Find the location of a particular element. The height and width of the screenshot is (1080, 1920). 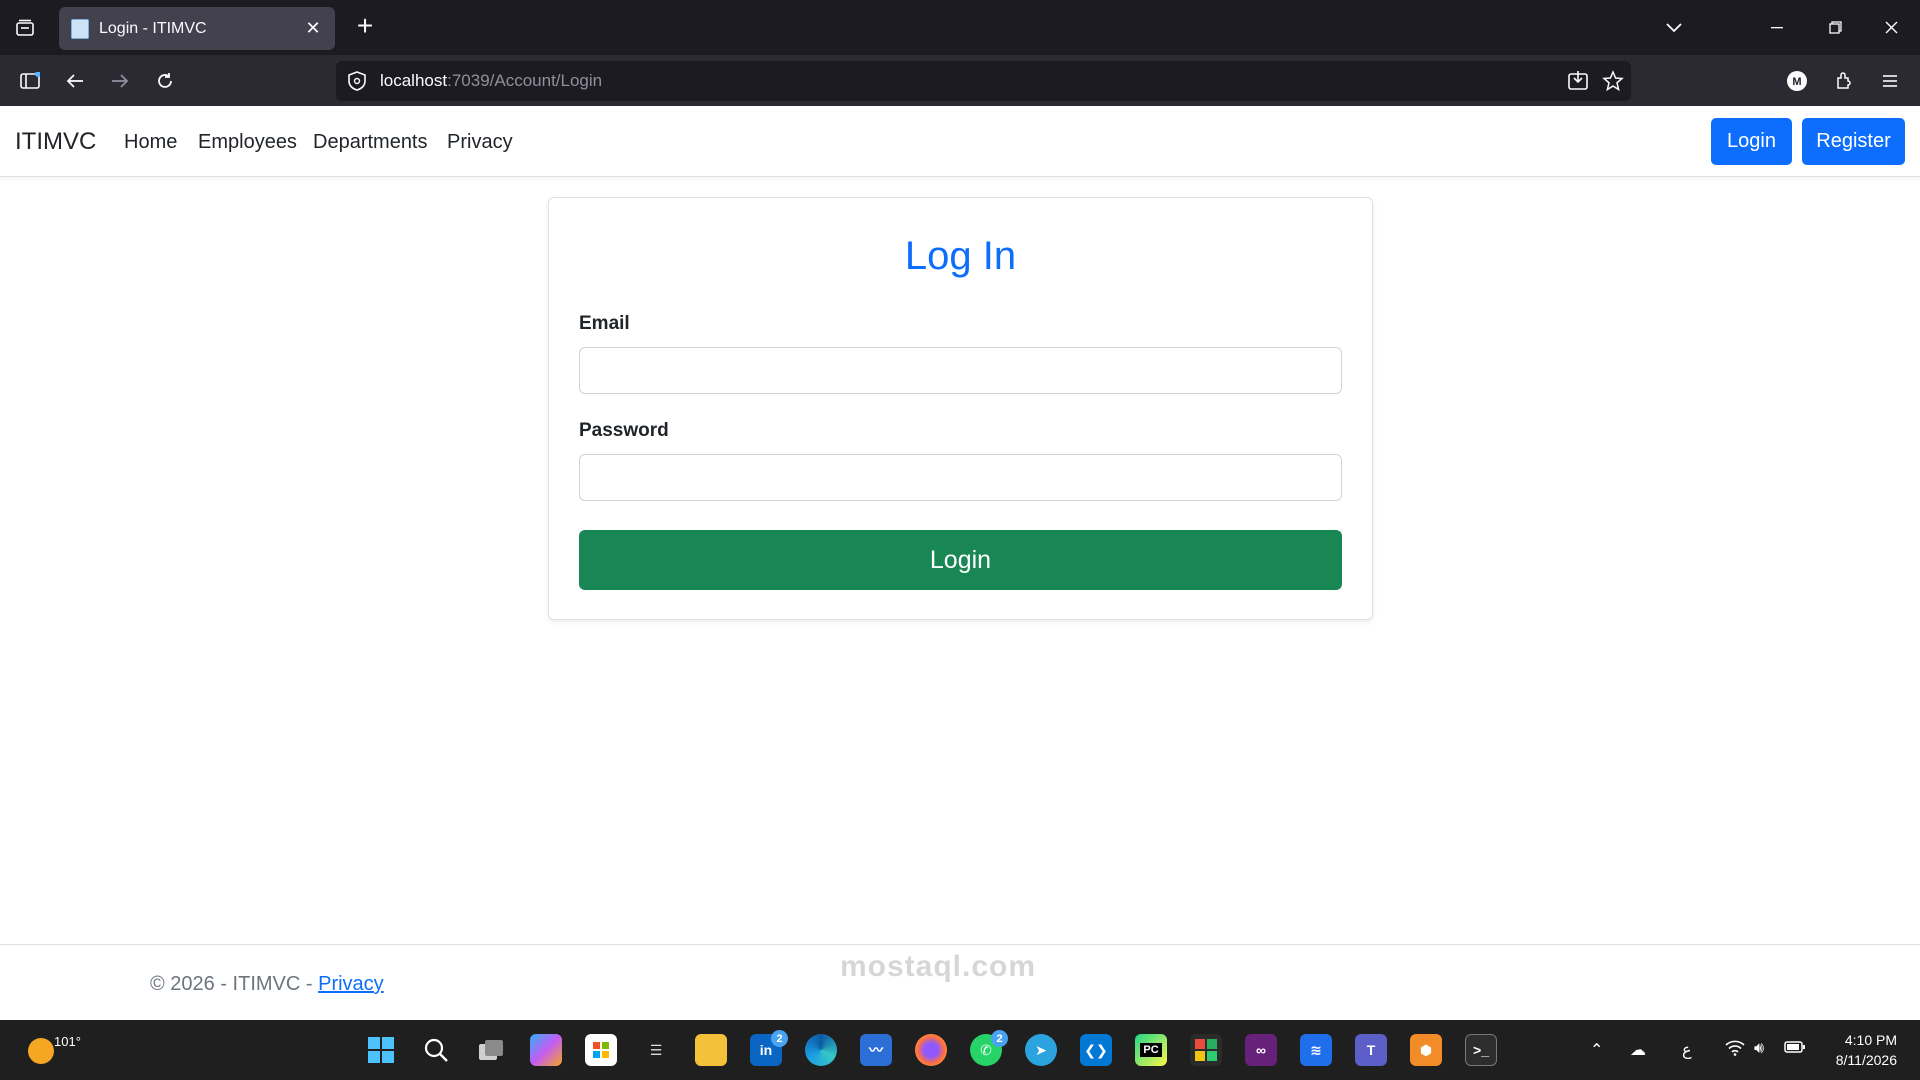

reload-icon is located at coordinates (165, 81).